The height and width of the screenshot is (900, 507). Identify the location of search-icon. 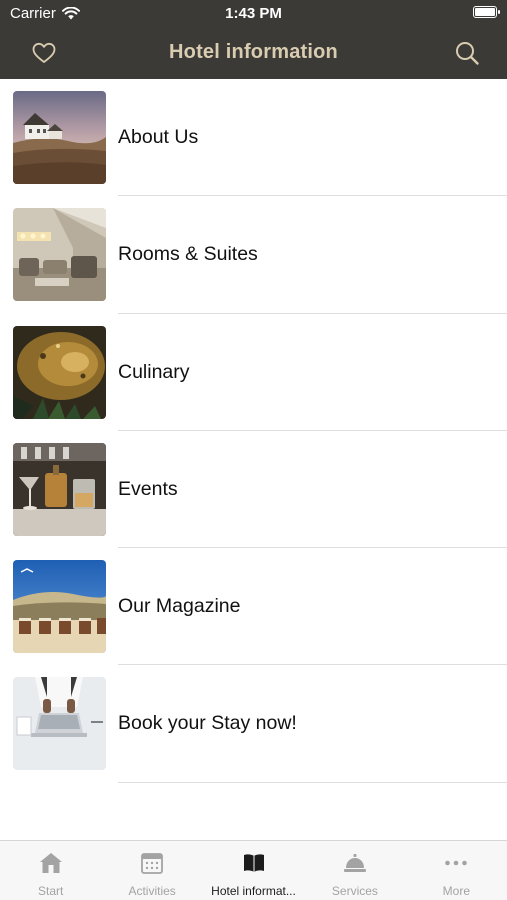
(467, 53).